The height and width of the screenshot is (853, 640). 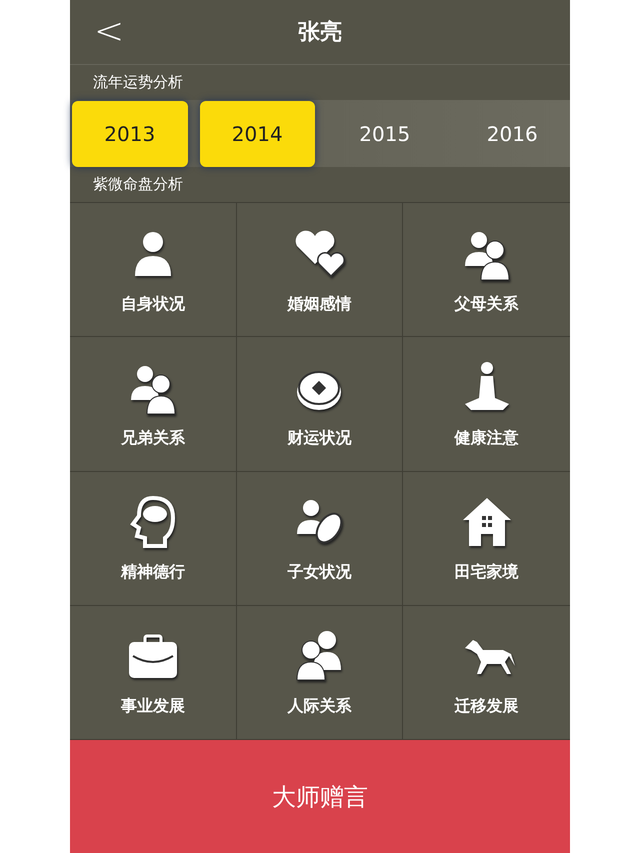 What do you see at coordinates (153, 270) in the screenshot?
I see `menu-tile: 自身状况` at bounding box center [153, 270].